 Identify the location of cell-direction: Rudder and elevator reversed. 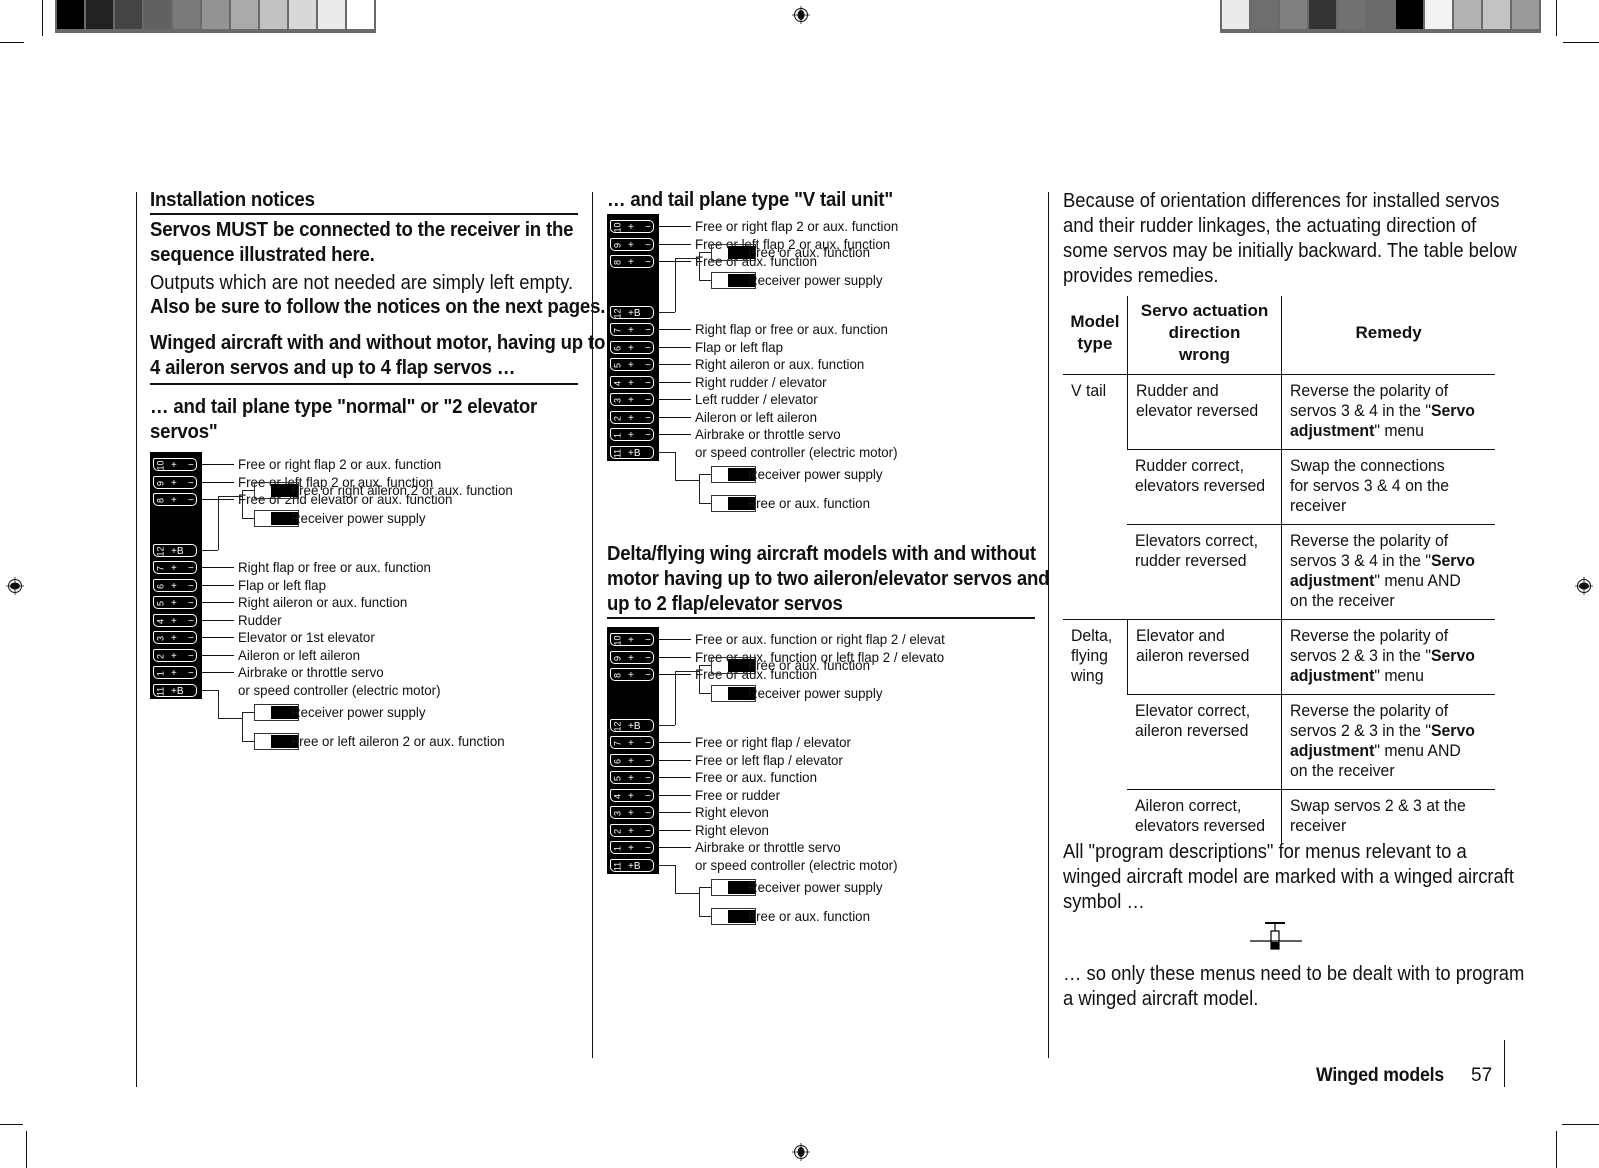
(1204, 411).